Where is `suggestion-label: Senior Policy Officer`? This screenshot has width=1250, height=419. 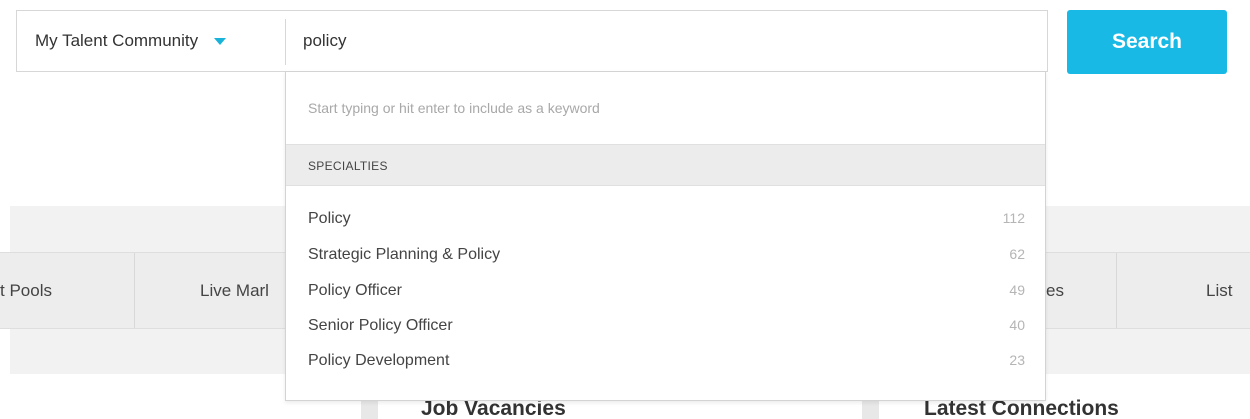
suggestion-label: Senior Policy Officer is located at coordinates (380, 325).